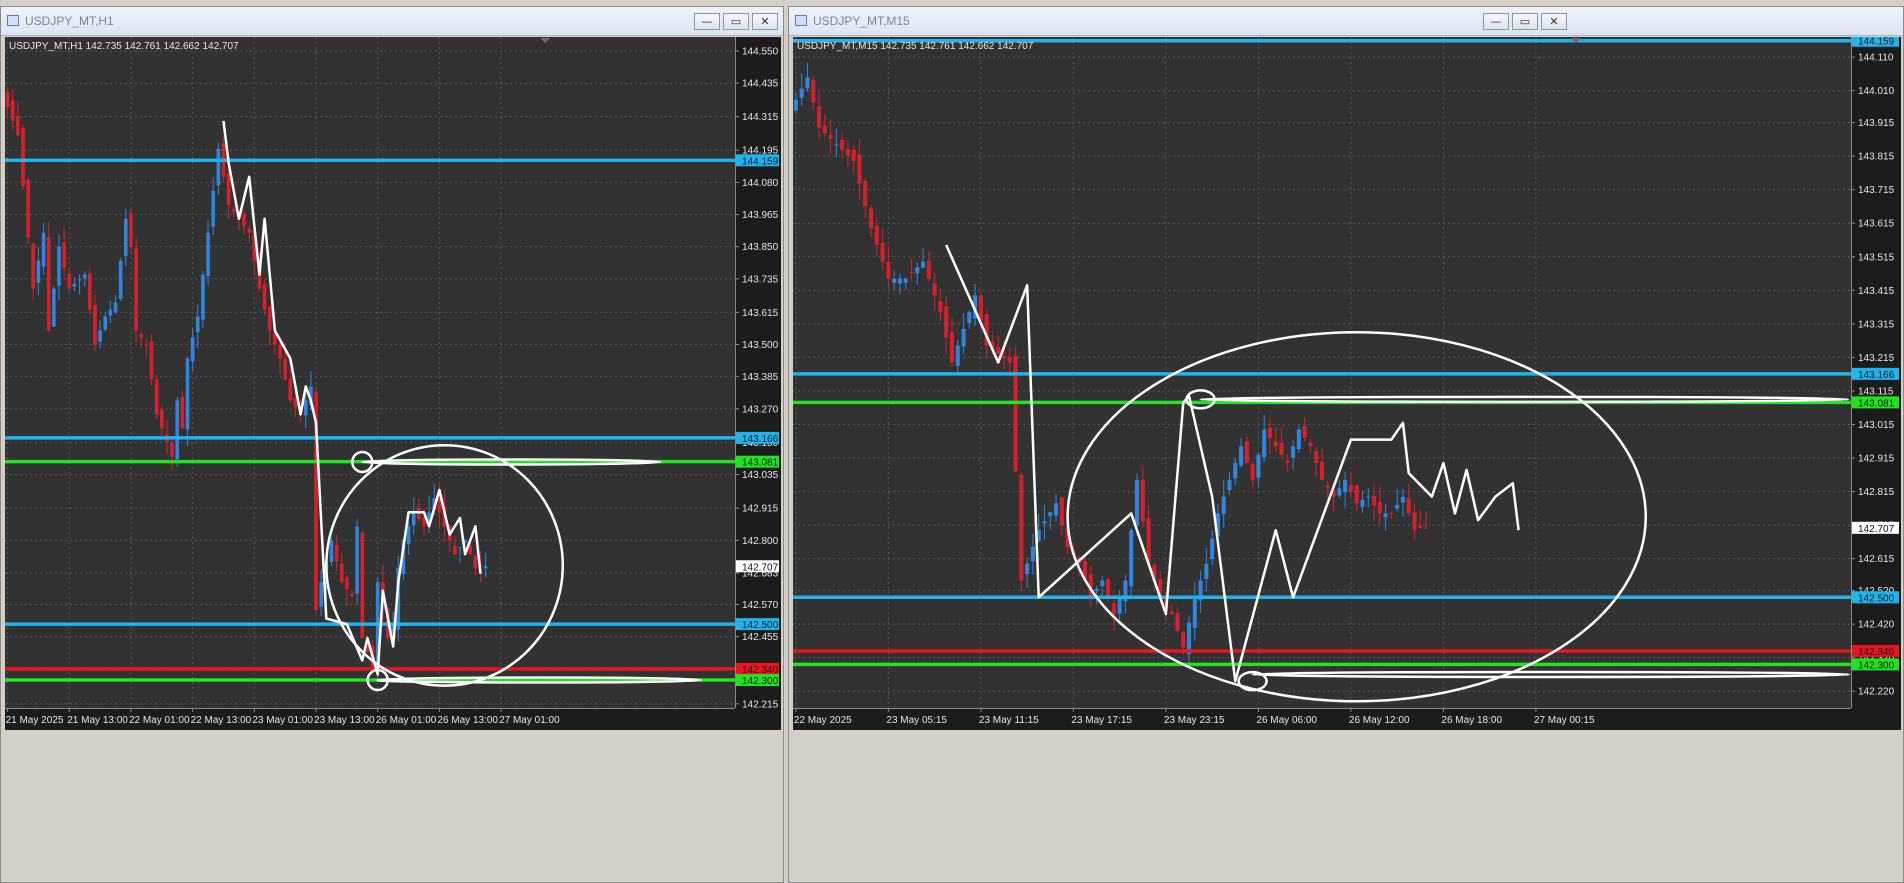 The image size is (1904, 883). Describe the element at coordinates (760, 377) in the screenshot. I see `price-tick-label: 143.385` at that location.